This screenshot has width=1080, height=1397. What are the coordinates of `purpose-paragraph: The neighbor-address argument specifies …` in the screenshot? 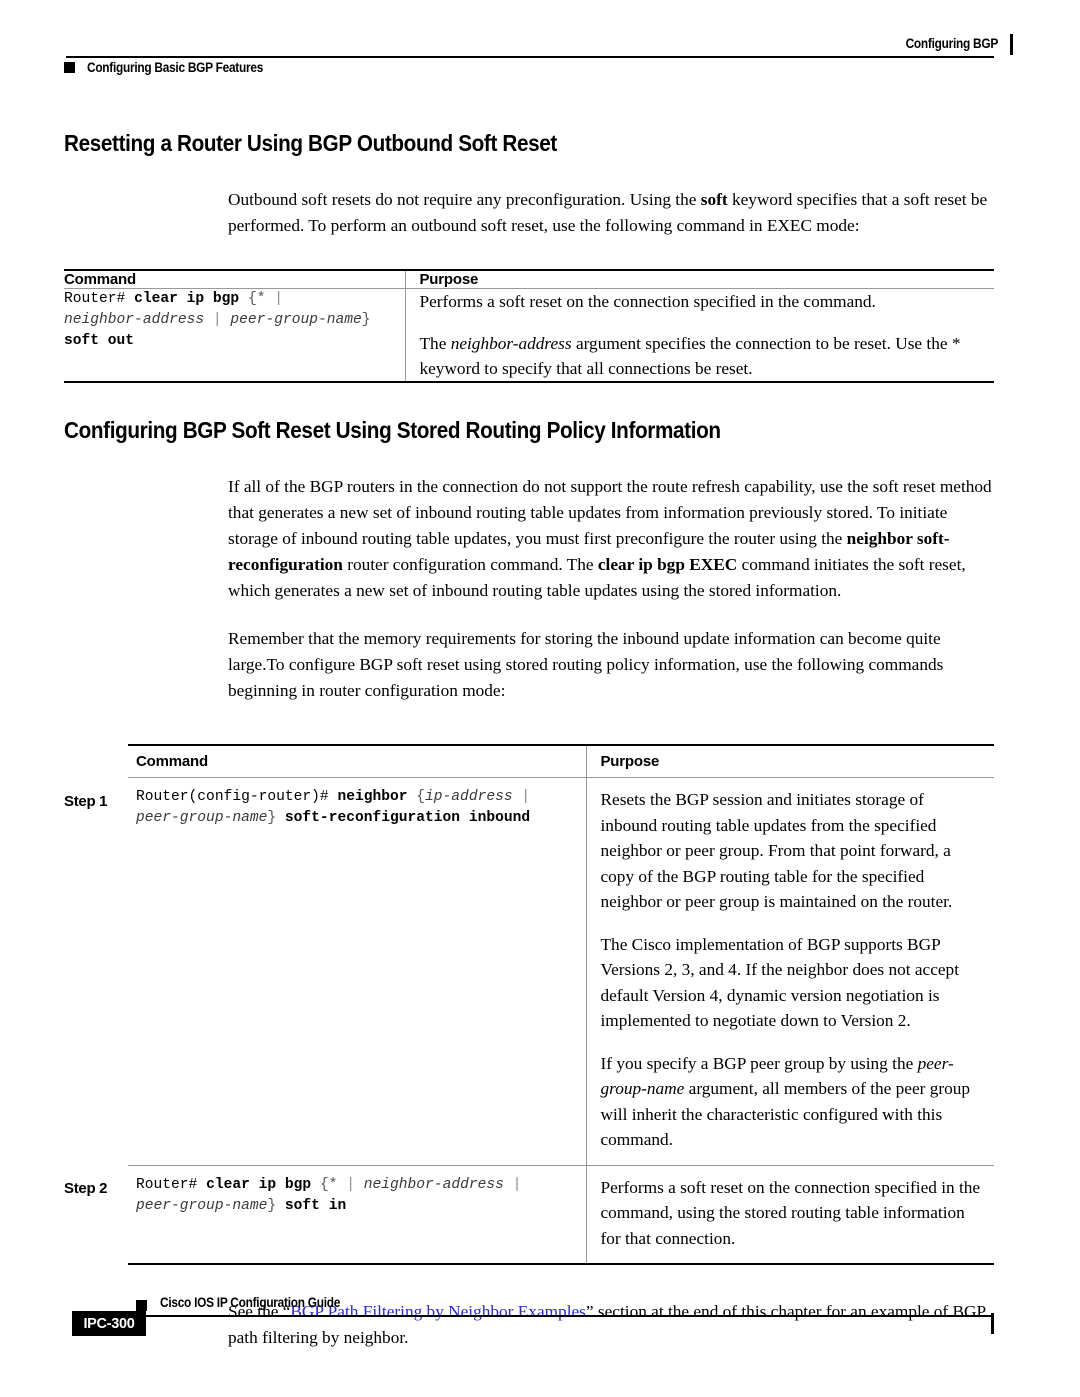 It's located at (707, 356).